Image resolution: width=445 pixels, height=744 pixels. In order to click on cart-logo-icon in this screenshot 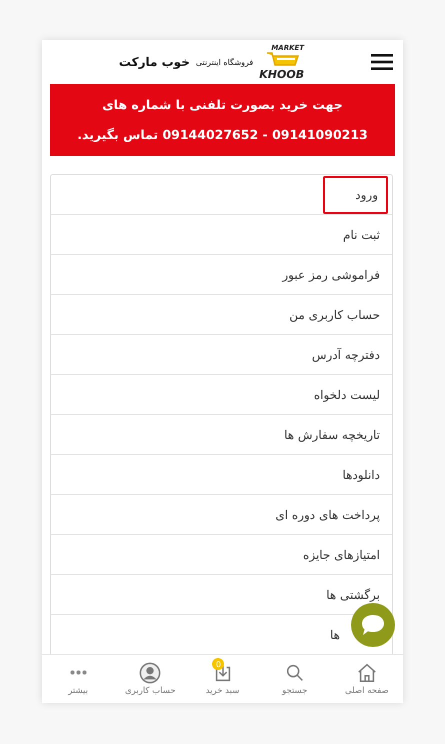, I will do `click(281, 60)`.